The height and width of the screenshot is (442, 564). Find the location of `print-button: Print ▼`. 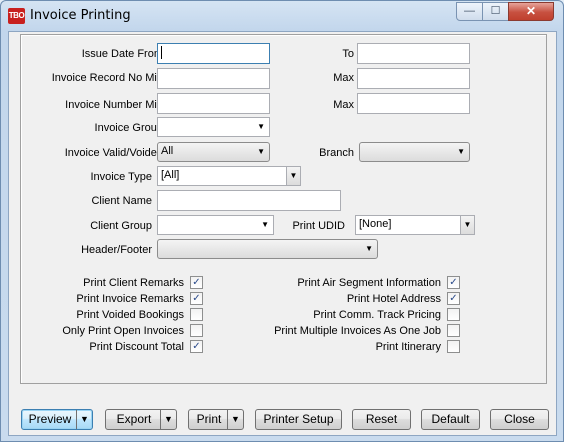

print-button: Print ▼ is located at coordinates (216, 419).